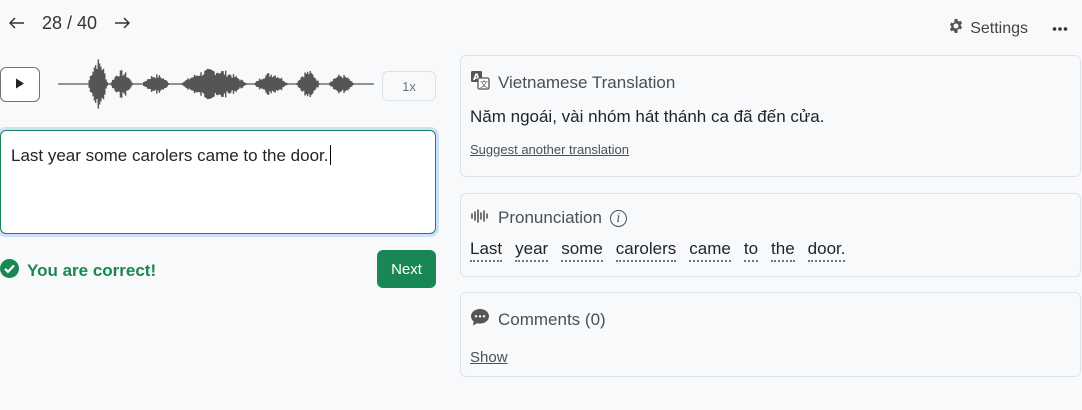  Describe the element at coordinates (122, 23) in the screenshot. I see `arrow-right-icon` at that location.